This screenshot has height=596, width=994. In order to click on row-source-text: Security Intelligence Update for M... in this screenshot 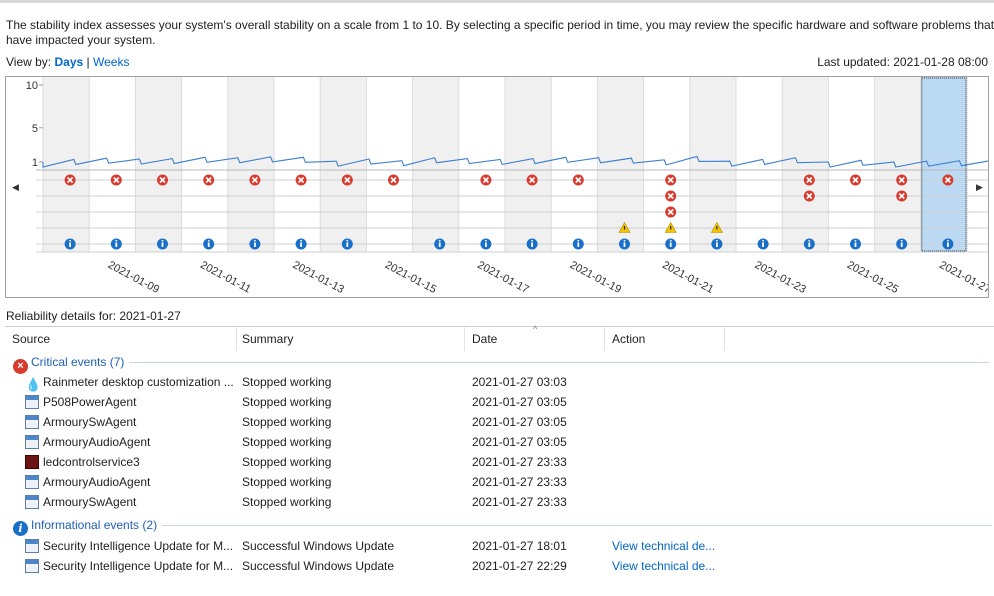, I will do `click(138, 546)`.